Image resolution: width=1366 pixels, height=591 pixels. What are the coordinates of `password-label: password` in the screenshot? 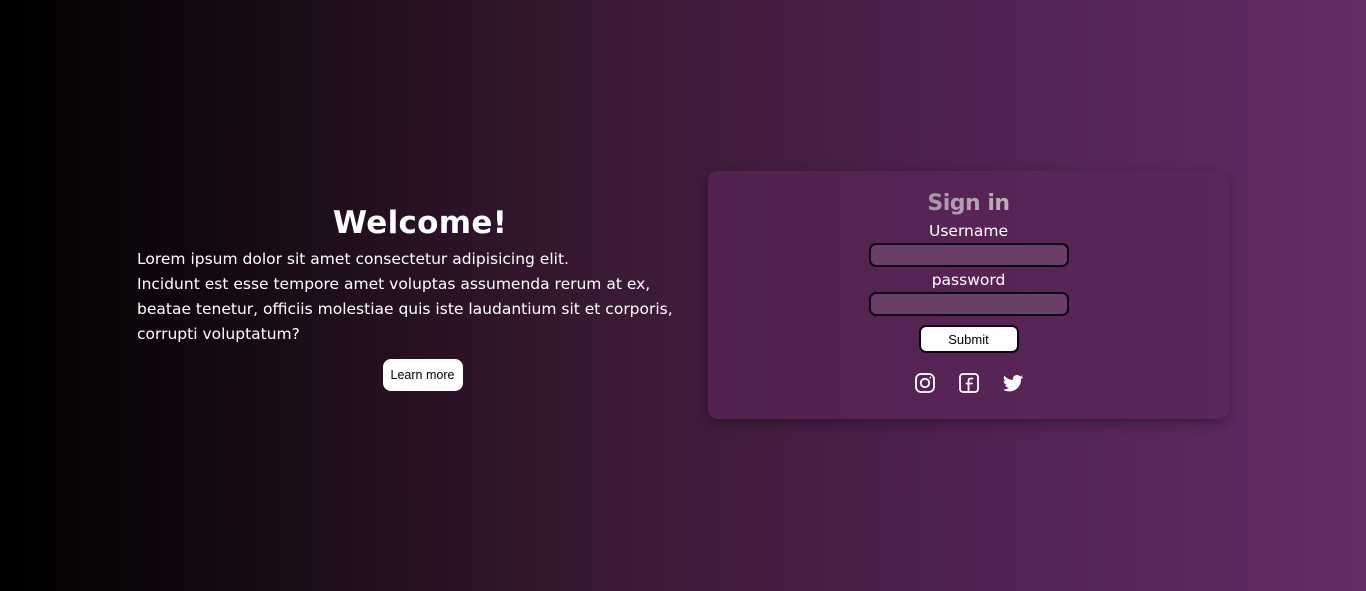 It's located at (968, 280).